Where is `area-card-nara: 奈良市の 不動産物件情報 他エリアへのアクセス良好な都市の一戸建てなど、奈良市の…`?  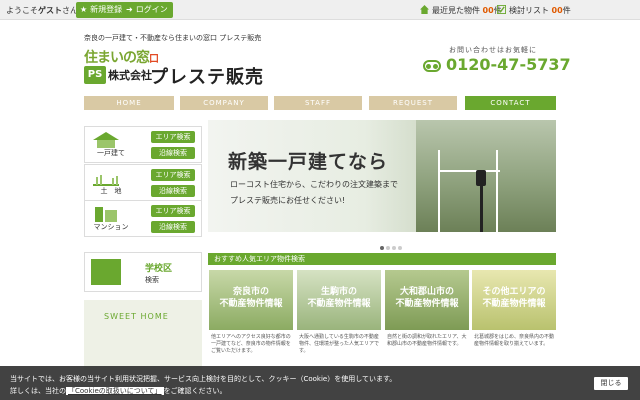
area-card-nara: 奈良市の 不動産物件情報 他エリアへのアクセス良好な都市の一戸建てなど、奈良市の… is located at coordinates (251, 320).